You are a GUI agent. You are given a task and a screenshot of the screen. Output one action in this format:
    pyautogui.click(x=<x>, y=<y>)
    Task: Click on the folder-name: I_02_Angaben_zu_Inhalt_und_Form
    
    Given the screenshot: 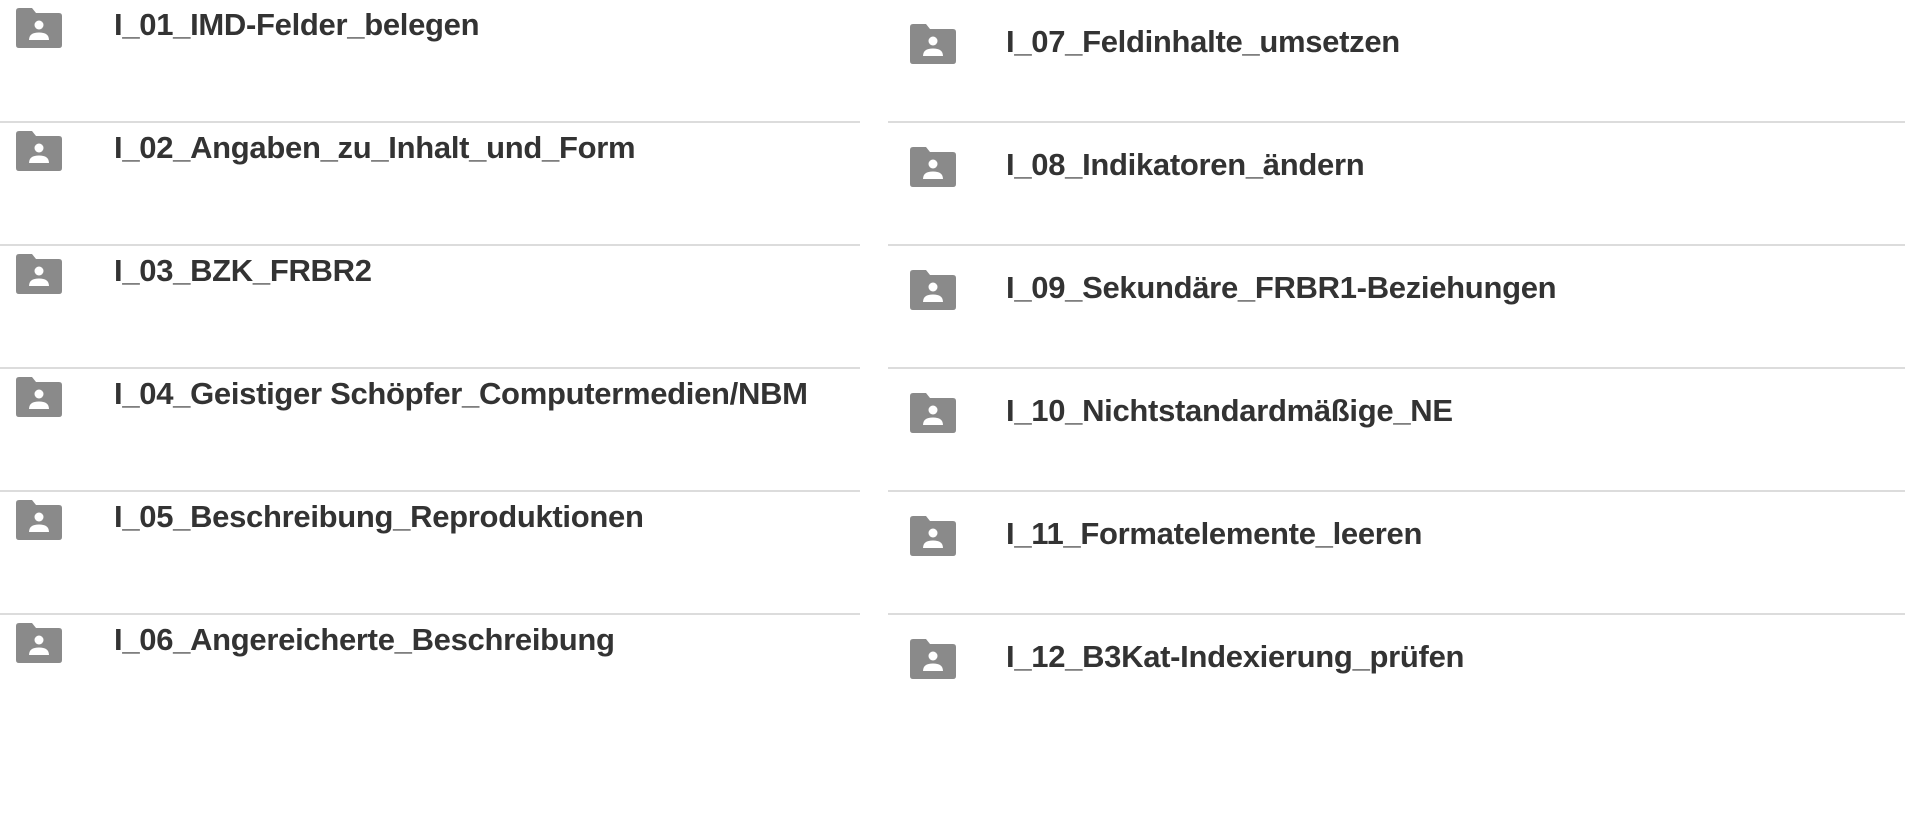 What is the action you would take?
    pyautogui.click(x=375, y=147)
    